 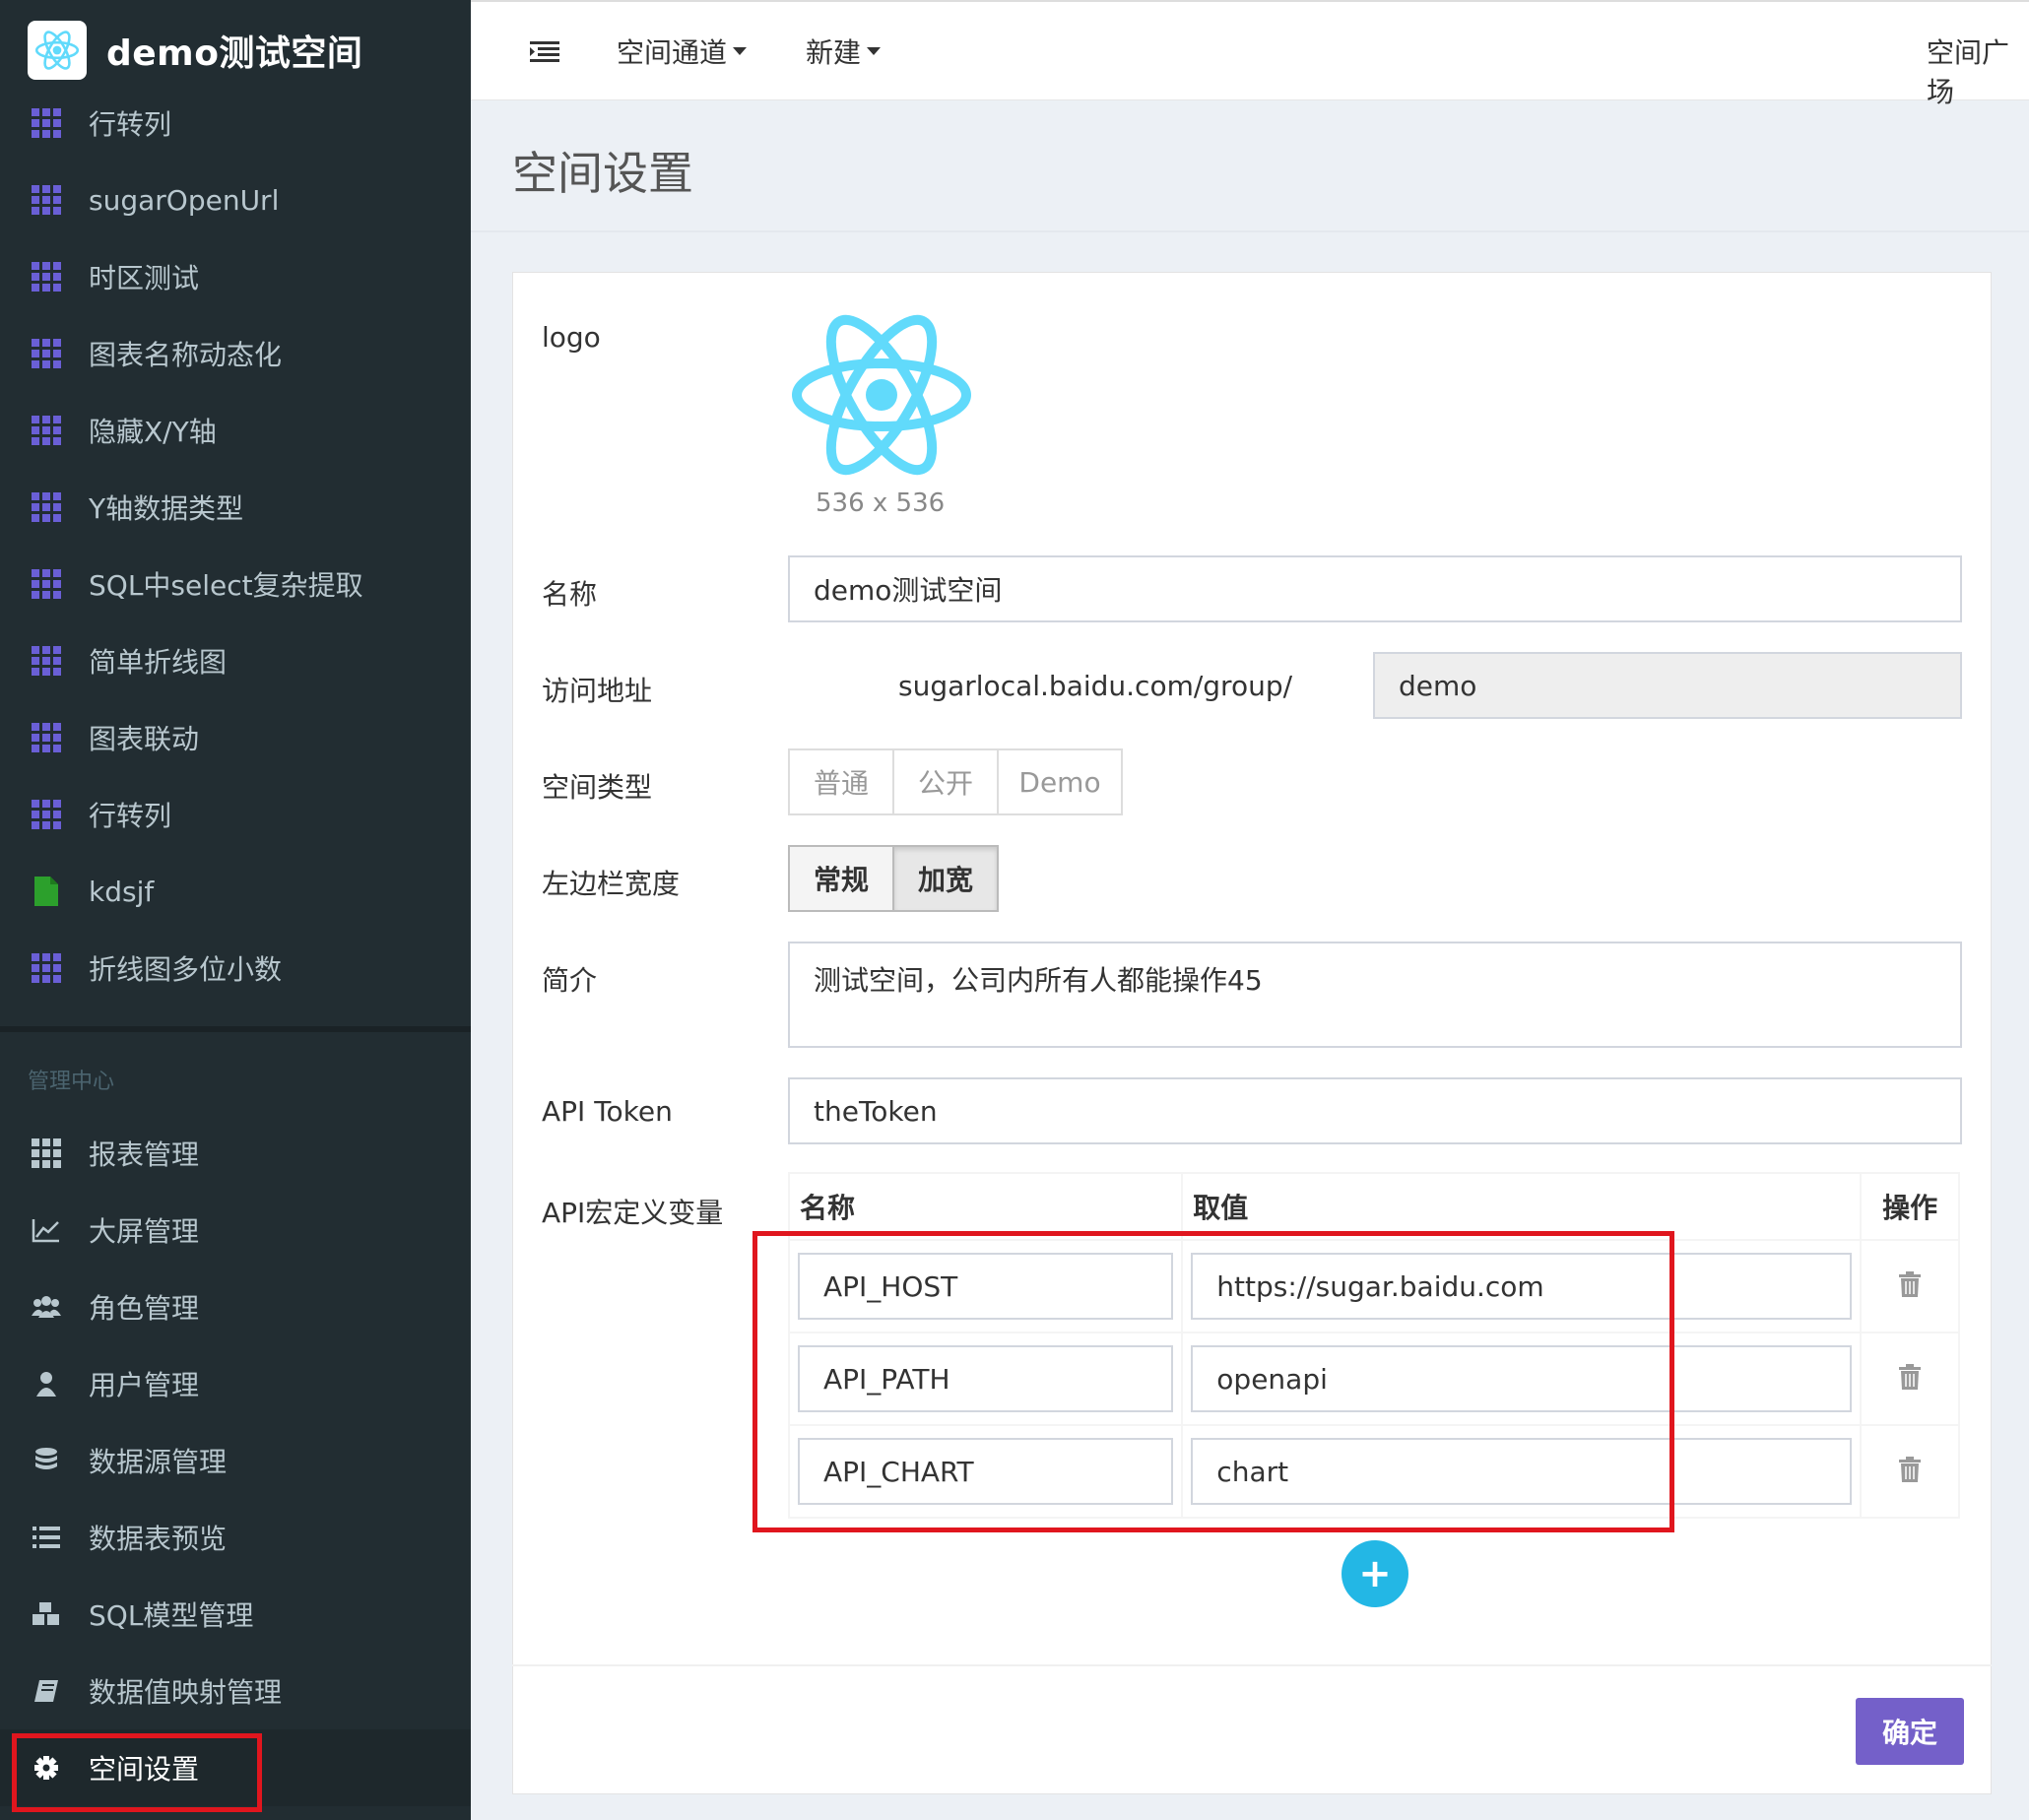 I want to click on database-icon, so click(x=46, y=1460).